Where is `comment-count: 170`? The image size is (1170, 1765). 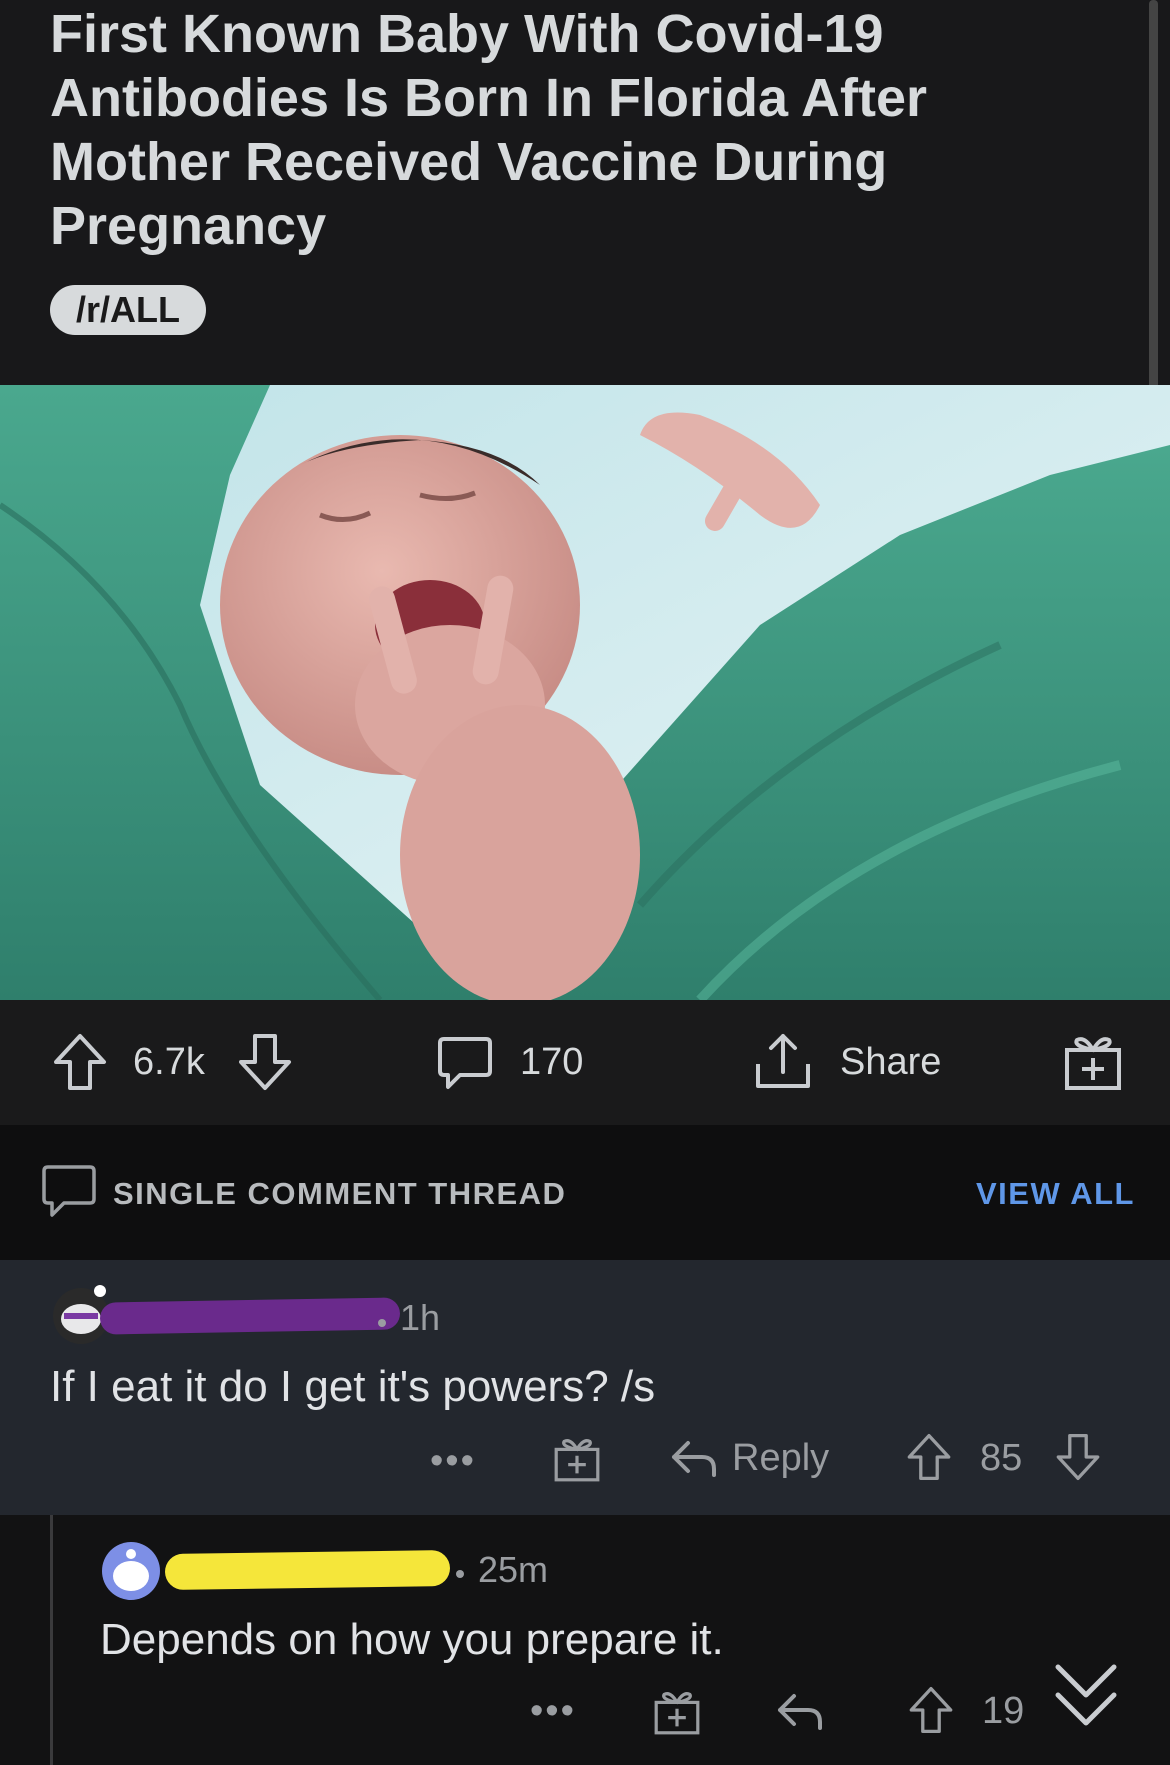 comment-count: 170 is located at coordinates (551, 1062).